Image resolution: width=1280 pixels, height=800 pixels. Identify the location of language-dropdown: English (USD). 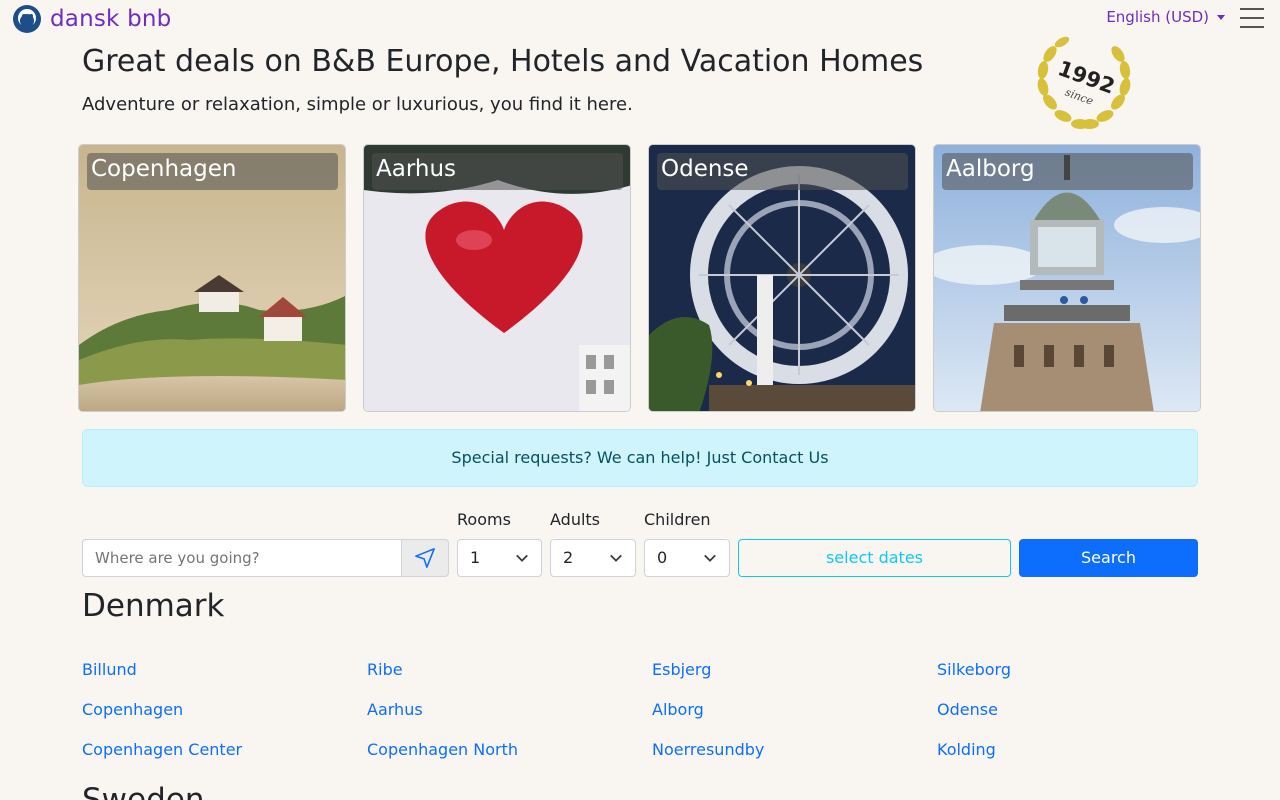
(1165, 17).